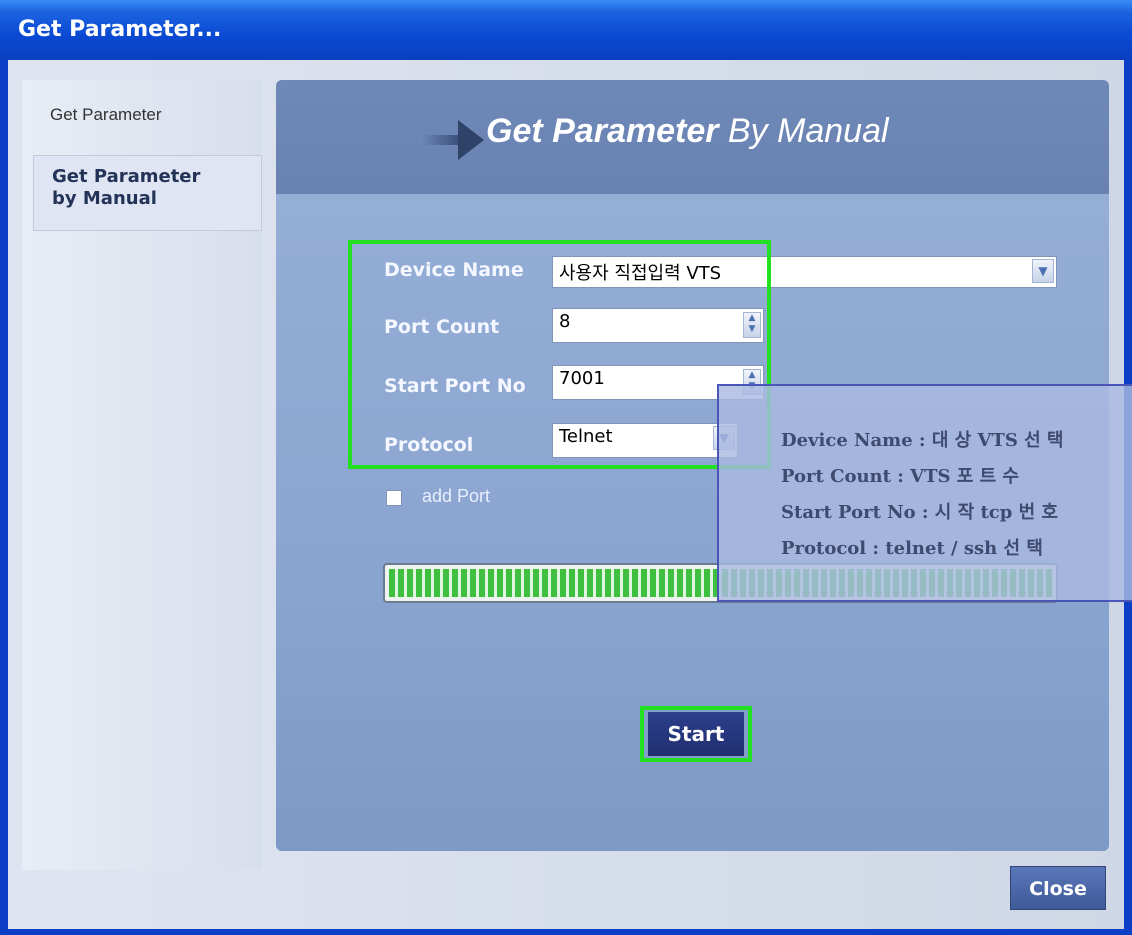  What do you see at coordinates (4, 497) in the screenshot?
I see `window-frame-left` at bounding box center [4, 497].